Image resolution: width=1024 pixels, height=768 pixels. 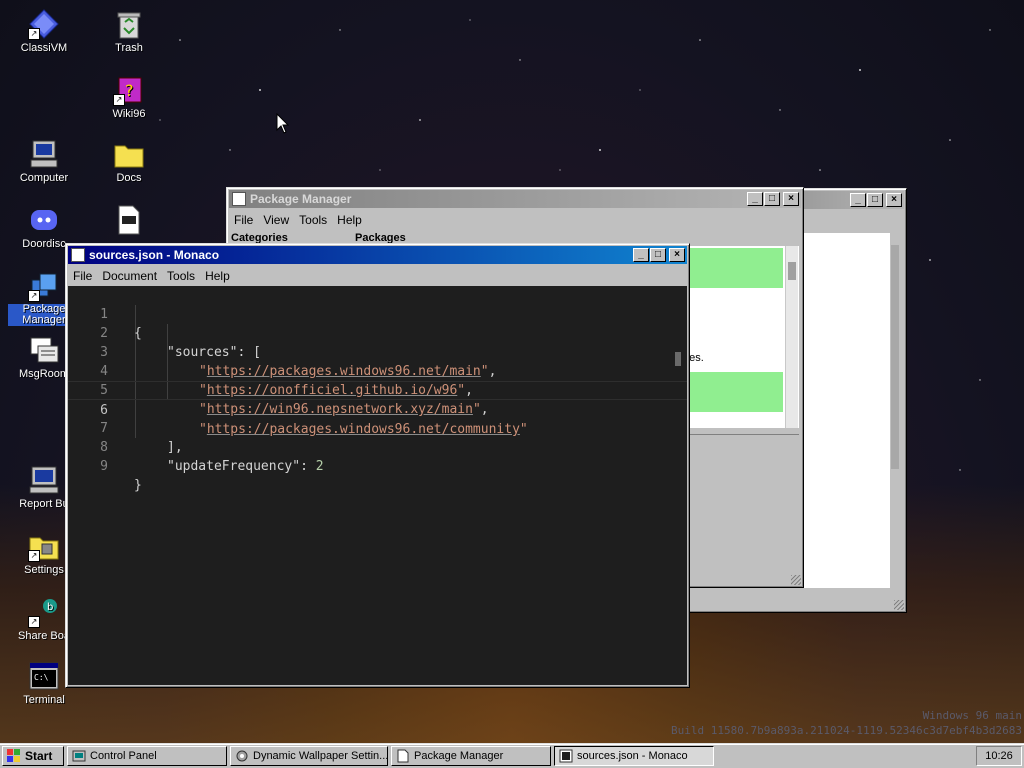 What do you see at coordinates (298, 362) in the screenshot?
I see `code-line: 3 "https://packages.windows96.net/main",` at bounding box center [298, 362].